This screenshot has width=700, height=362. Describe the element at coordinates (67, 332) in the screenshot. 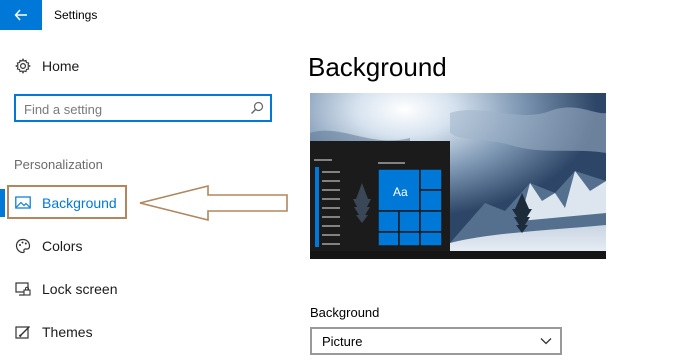

I see `nav-item-label: Themes` at that location.